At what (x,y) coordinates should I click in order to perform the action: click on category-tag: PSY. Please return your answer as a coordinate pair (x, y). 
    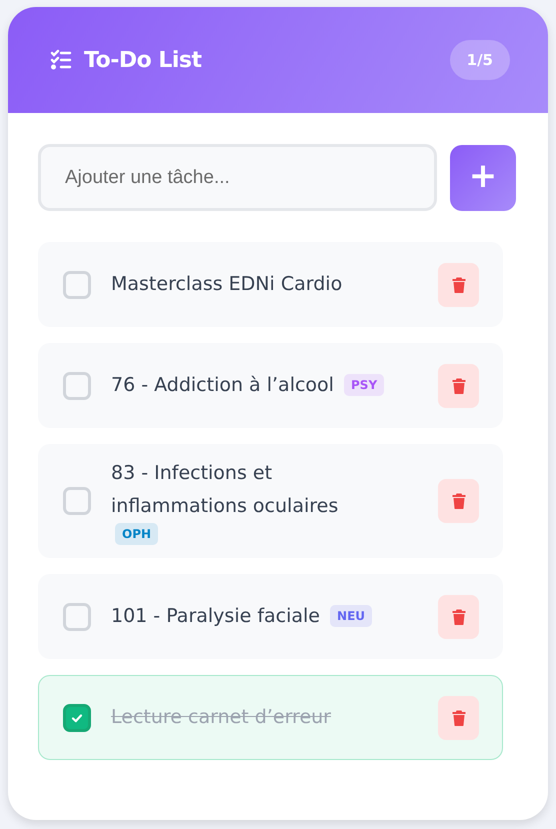
    Looking at the image, I should click on (364, 385).